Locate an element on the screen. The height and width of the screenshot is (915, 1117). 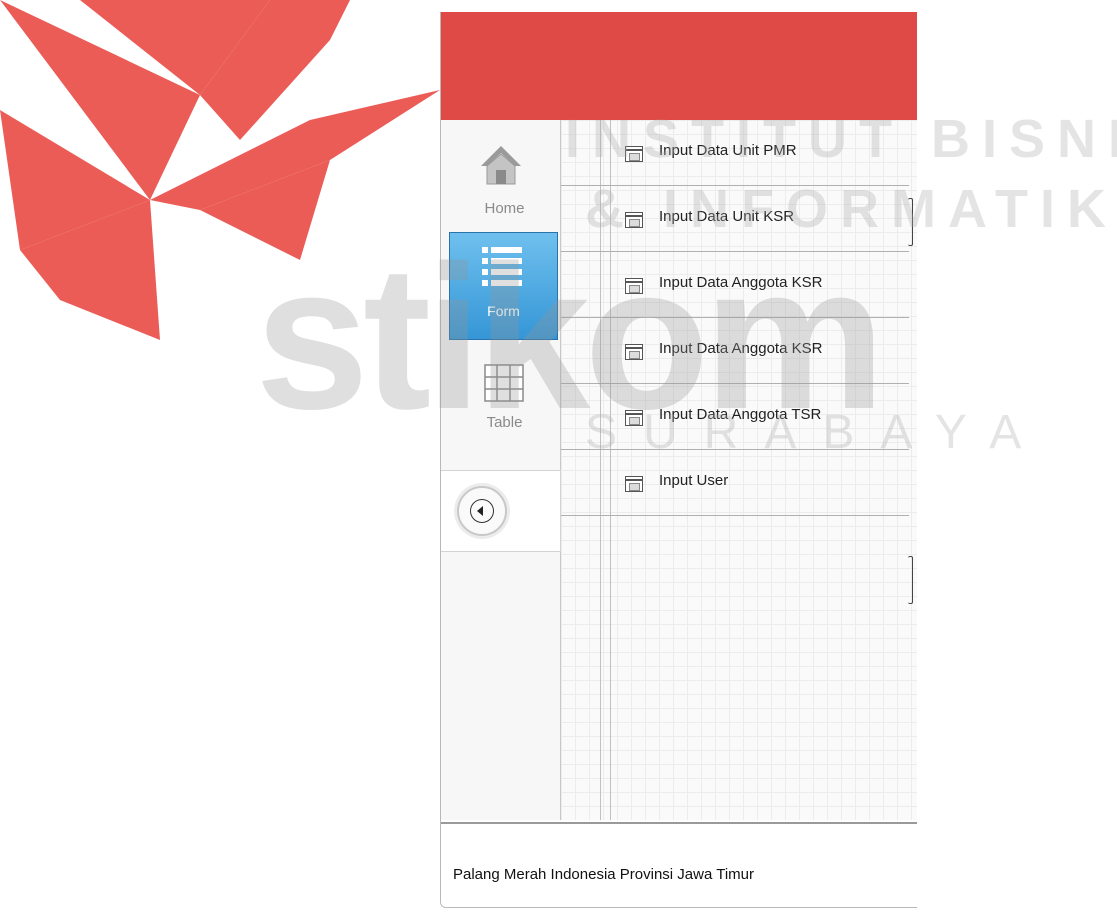
list-item-input-data-anggota-ksr-2: Input Data Anggota KSR is located at coordinates (735, 351).